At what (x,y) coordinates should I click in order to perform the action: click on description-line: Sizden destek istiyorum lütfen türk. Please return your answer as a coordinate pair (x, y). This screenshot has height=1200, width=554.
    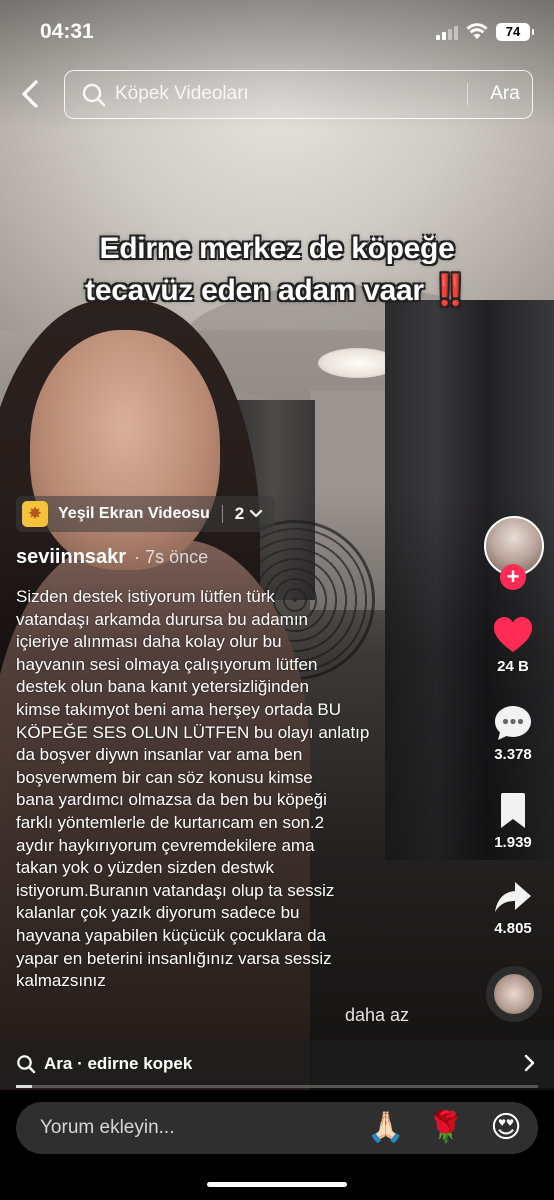
    Looking at the image, I should click on (145, 596).